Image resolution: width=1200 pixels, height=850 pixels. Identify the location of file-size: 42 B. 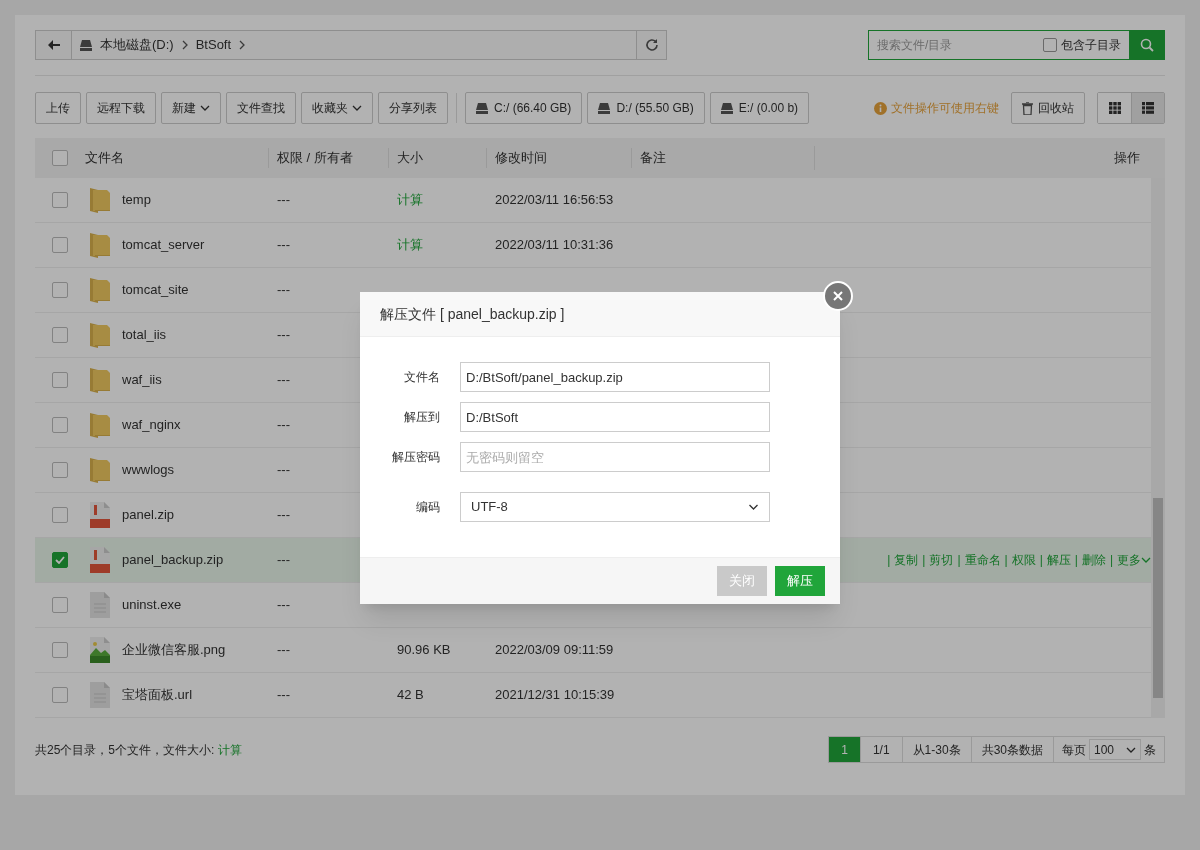
(410, 695).